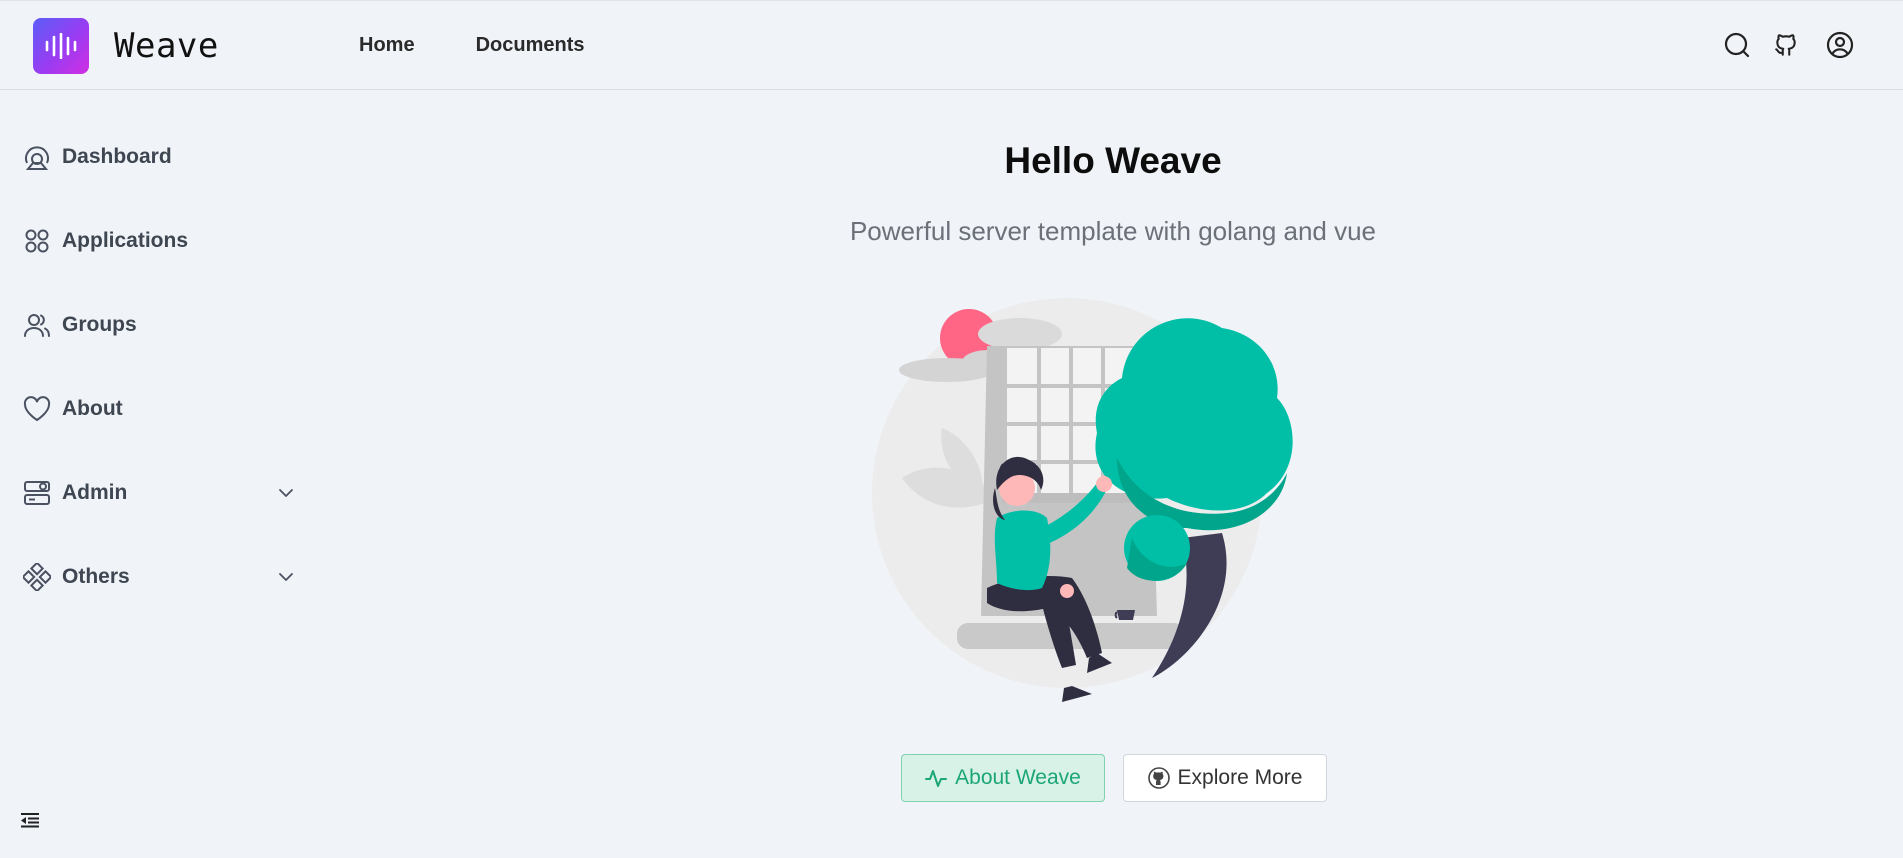 This screenshot has height=858, width=1903. Describe the element at coordinates (951, 45) in the screenshot. I see `top-header: Weave Home Documents` at that location.